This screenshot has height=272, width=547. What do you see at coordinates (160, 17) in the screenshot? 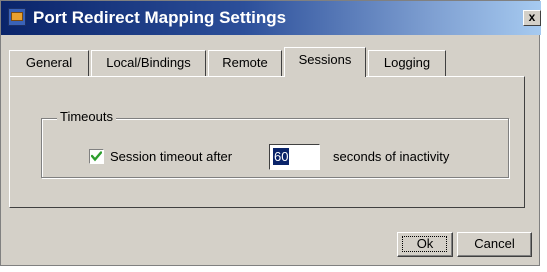
I see `window-title: Port Redirect Mapping Settings` at bounding box center [160, 17].